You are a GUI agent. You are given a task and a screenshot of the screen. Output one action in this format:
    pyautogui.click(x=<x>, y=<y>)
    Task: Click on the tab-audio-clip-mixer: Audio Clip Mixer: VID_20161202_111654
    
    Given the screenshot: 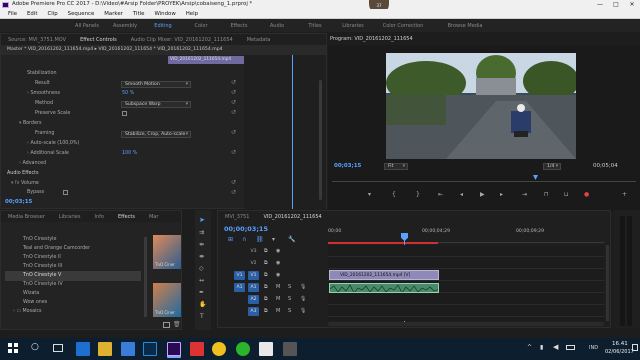 What is the action you would take?
    pyautogui.click(x=182, y=40)
    